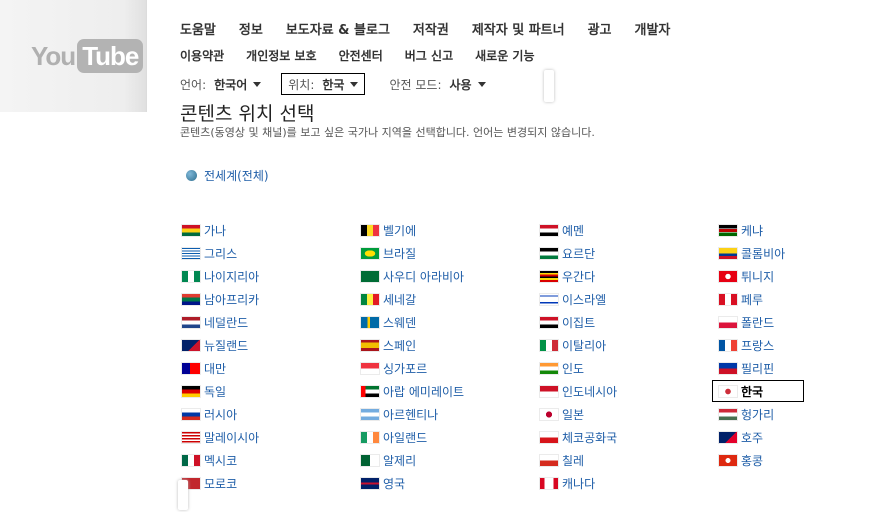  Describe the element at coordinates (567, 483) in the screenshot. I see `country-link-canada: 캐나다` at that location.